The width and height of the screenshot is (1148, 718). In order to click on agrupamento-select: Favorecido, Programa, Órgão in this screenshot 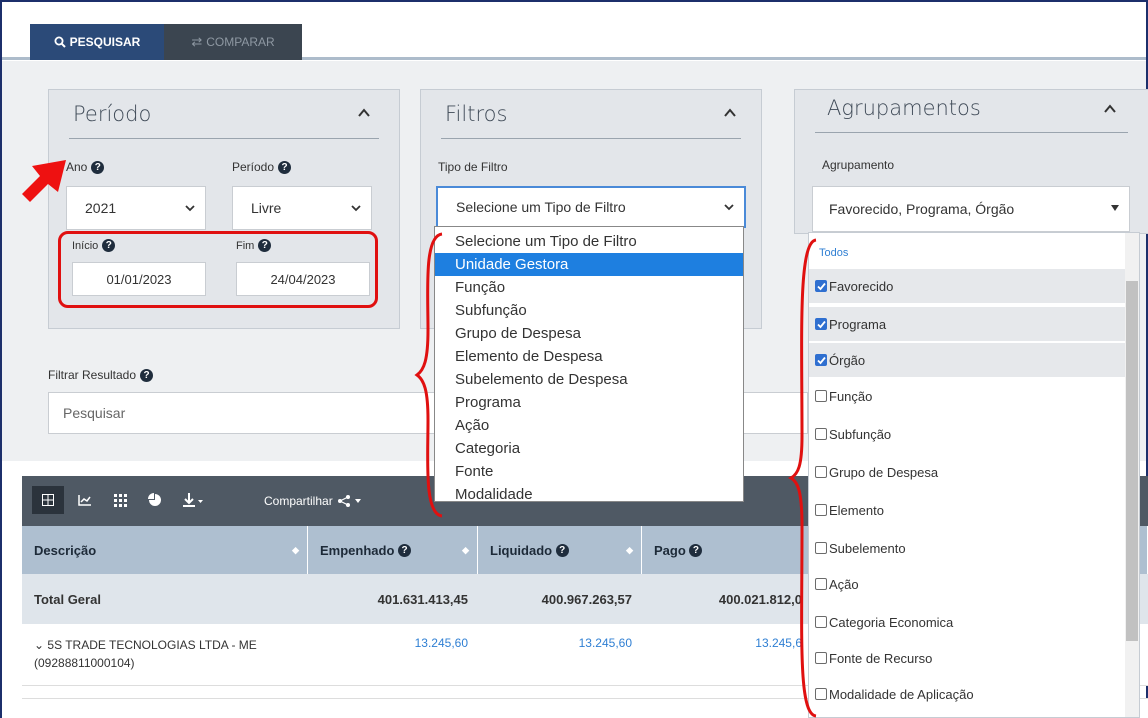, I will do `click(971, 209)`.